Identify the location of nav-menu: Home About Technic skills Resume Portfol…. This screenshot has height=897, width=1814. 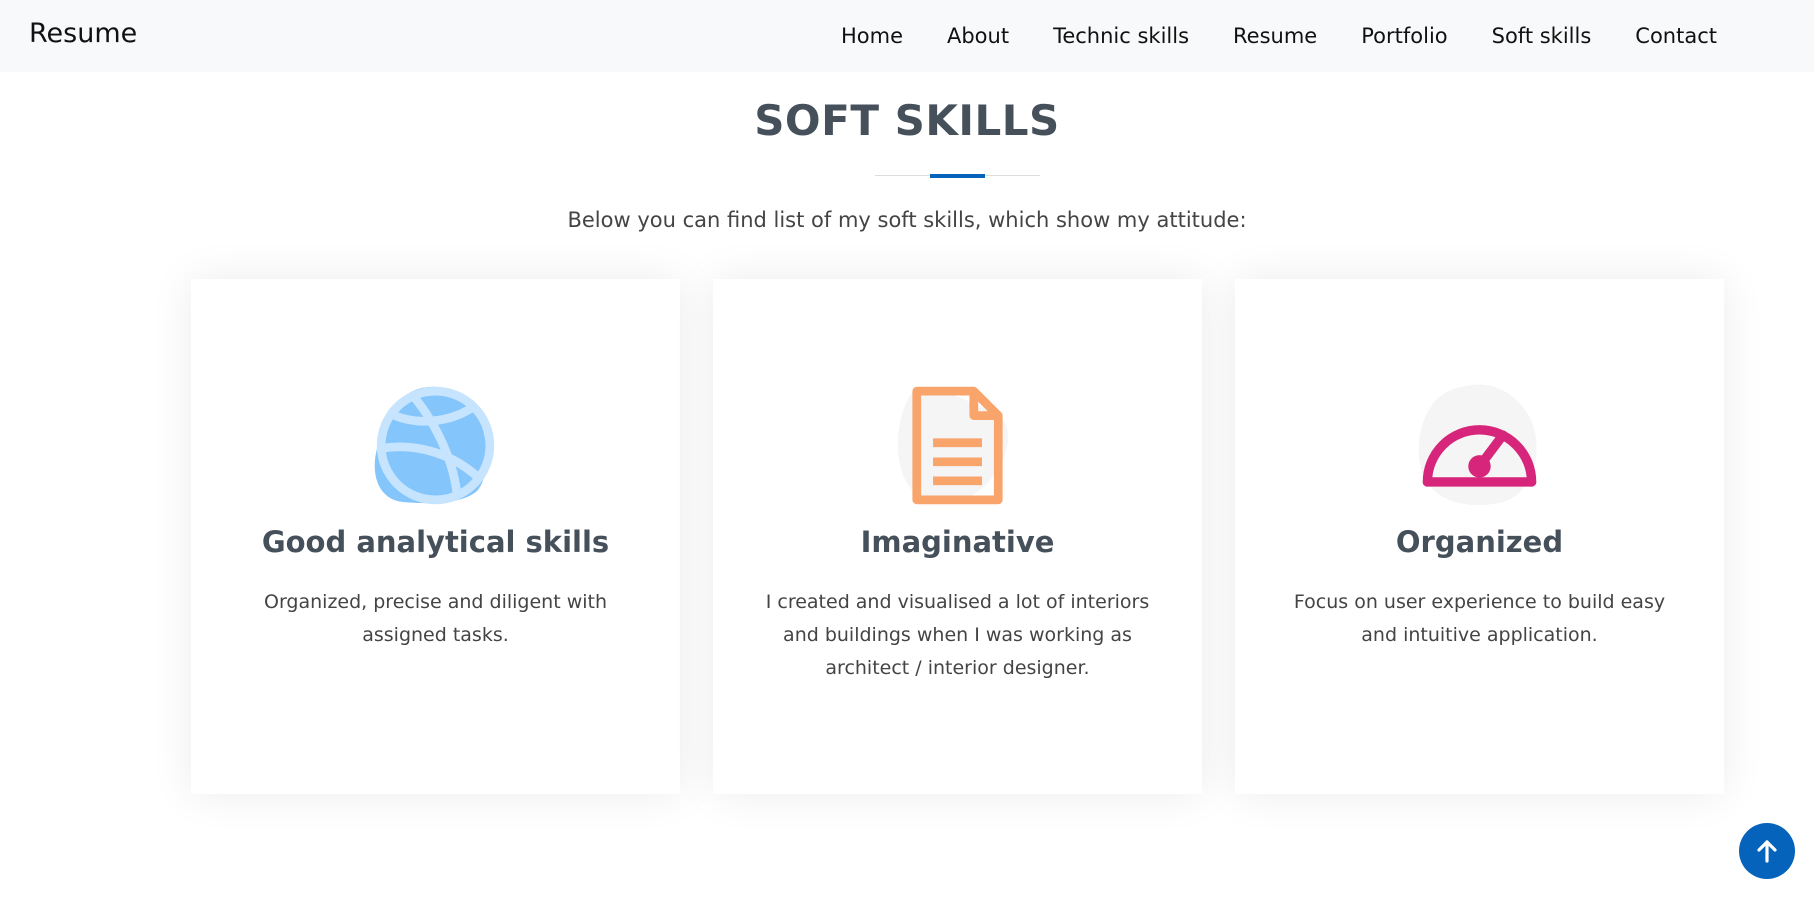
(1257, 36).